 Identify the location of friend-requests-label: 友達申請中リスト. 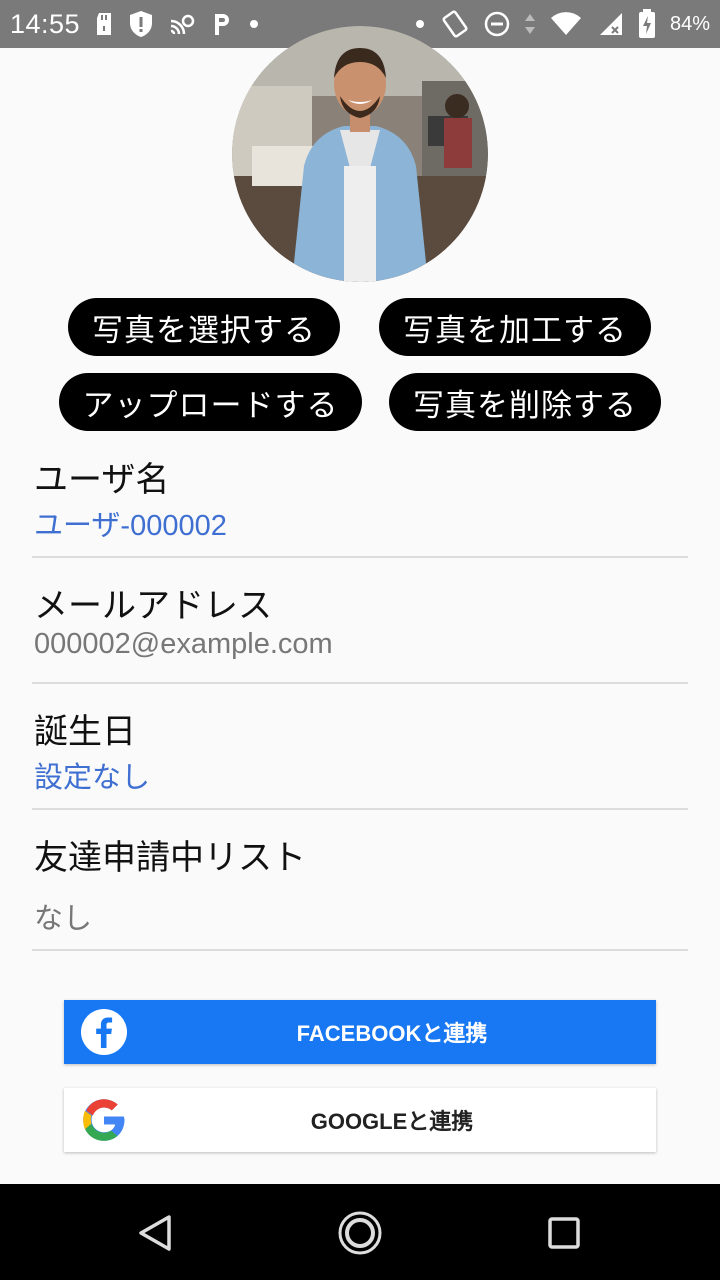
(170, 858).